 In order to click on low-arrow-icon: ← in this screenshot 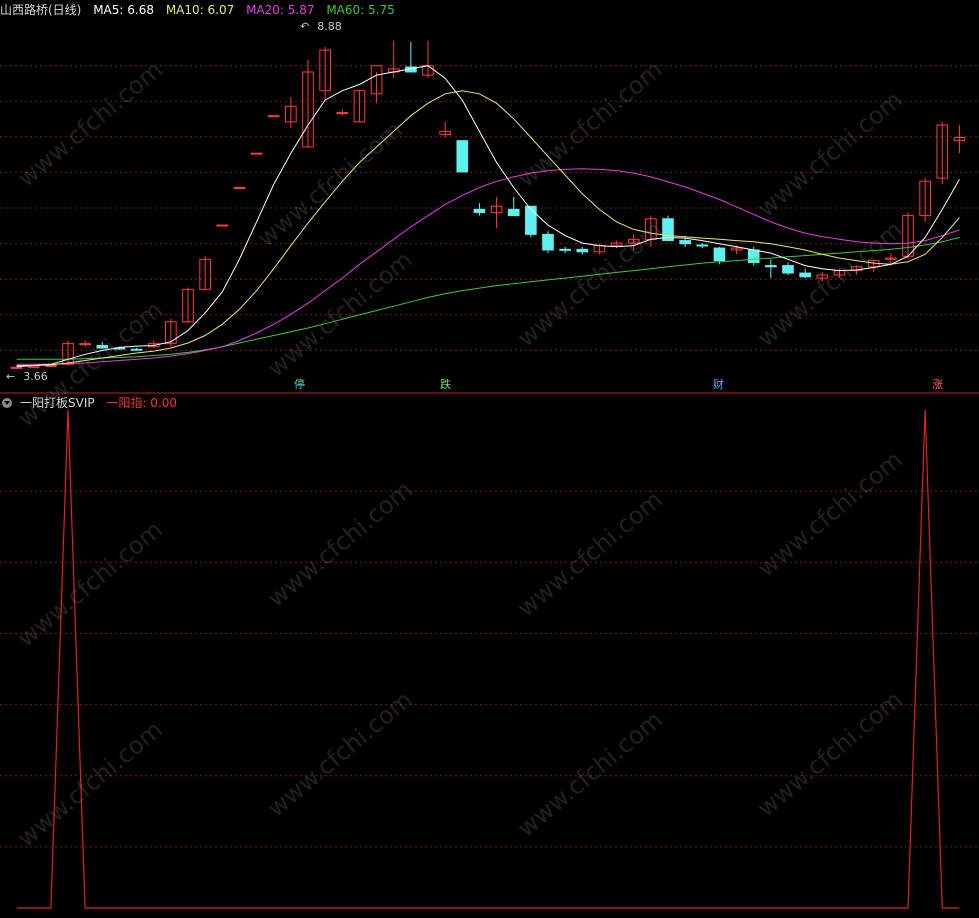, I will do `click(11, 376)`.